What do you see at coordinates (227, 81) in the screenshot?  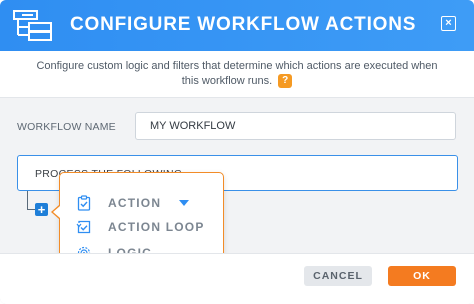 I see `description-line-2-text: this workflow runs.` at bounding box center [227, 81].